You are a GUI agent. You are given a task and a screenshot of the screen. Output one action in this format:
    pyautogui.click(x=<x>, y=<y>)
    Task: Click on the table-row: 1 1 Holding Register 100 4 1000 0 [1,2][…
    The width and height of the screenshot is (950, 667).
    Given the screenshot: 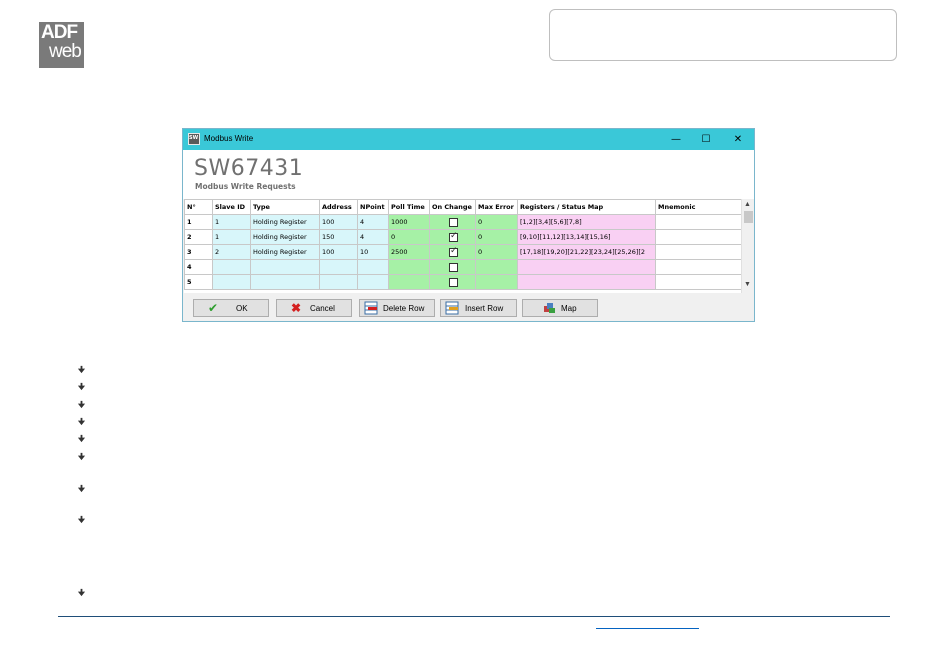 What is the action you would take?
    pyautogui.click(x=463, y=222)
    